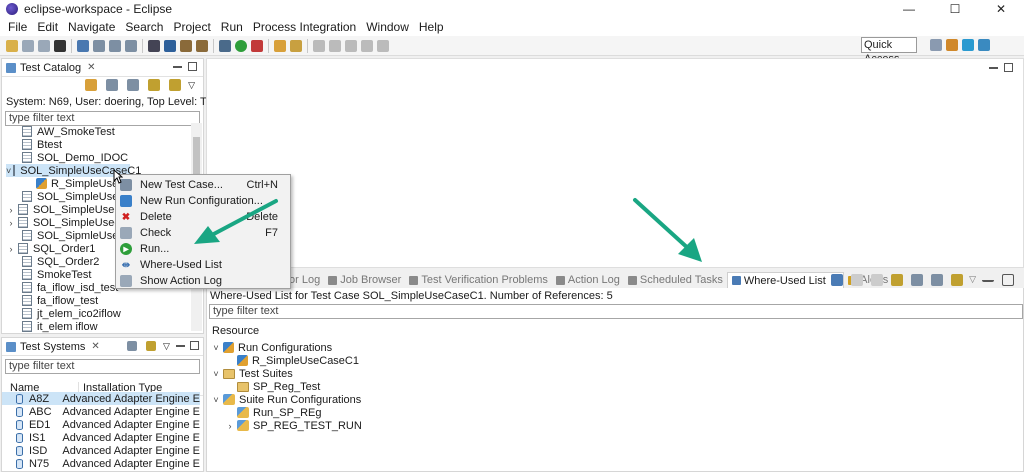  I want to click on list-item: SmokeTest, so click(50, 274).